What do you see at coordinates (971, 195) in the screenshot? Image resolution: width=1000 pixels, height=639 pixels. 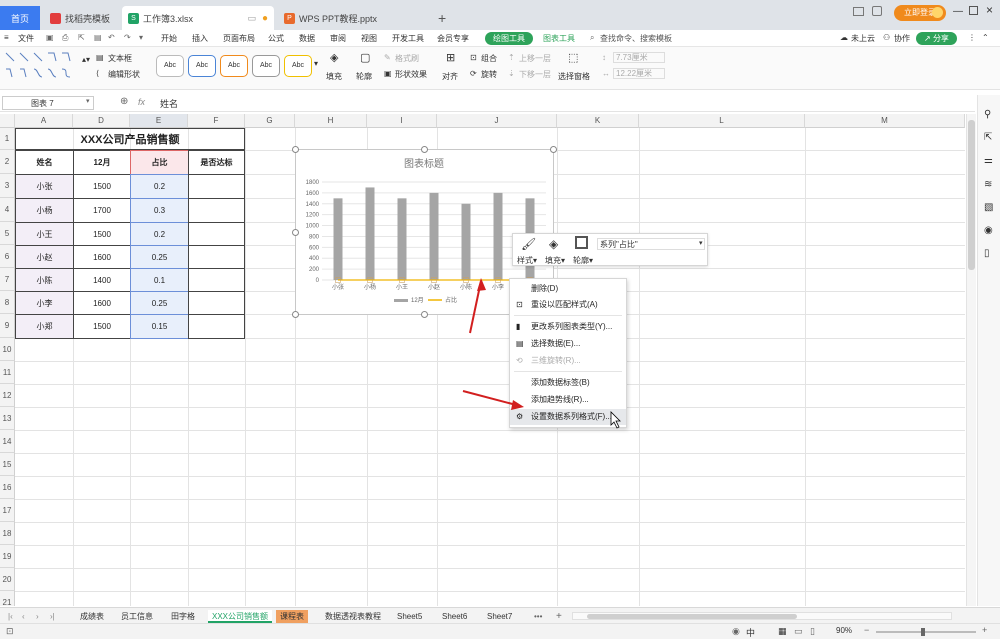 I see `scrollbar-thumb` at bounding box center [971, 195].